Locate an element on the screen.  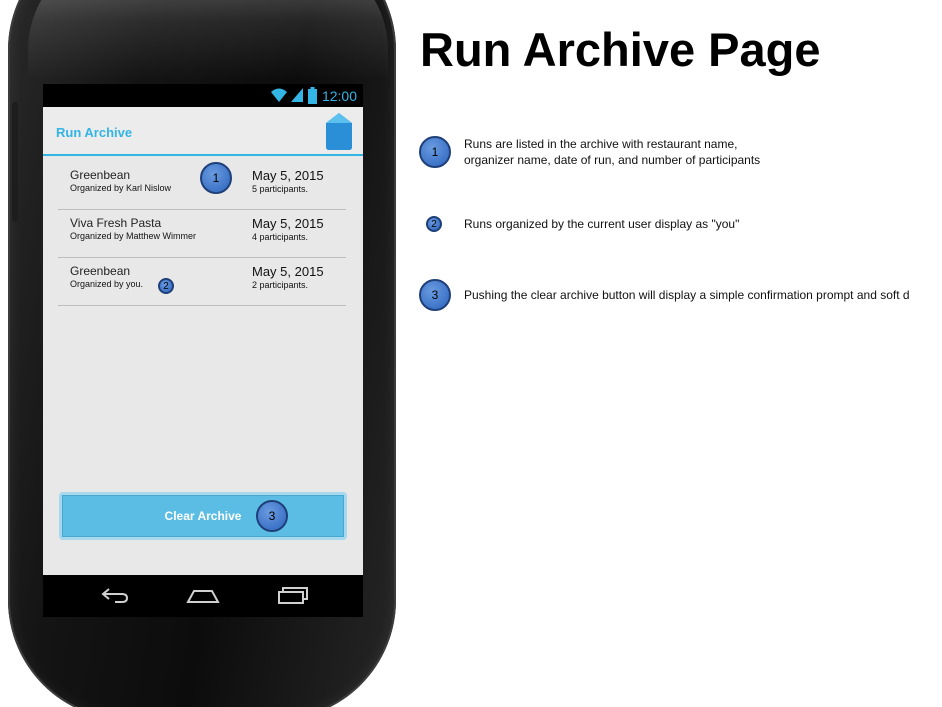
action-bar: Run Archive is located at coordinates (203, 131).